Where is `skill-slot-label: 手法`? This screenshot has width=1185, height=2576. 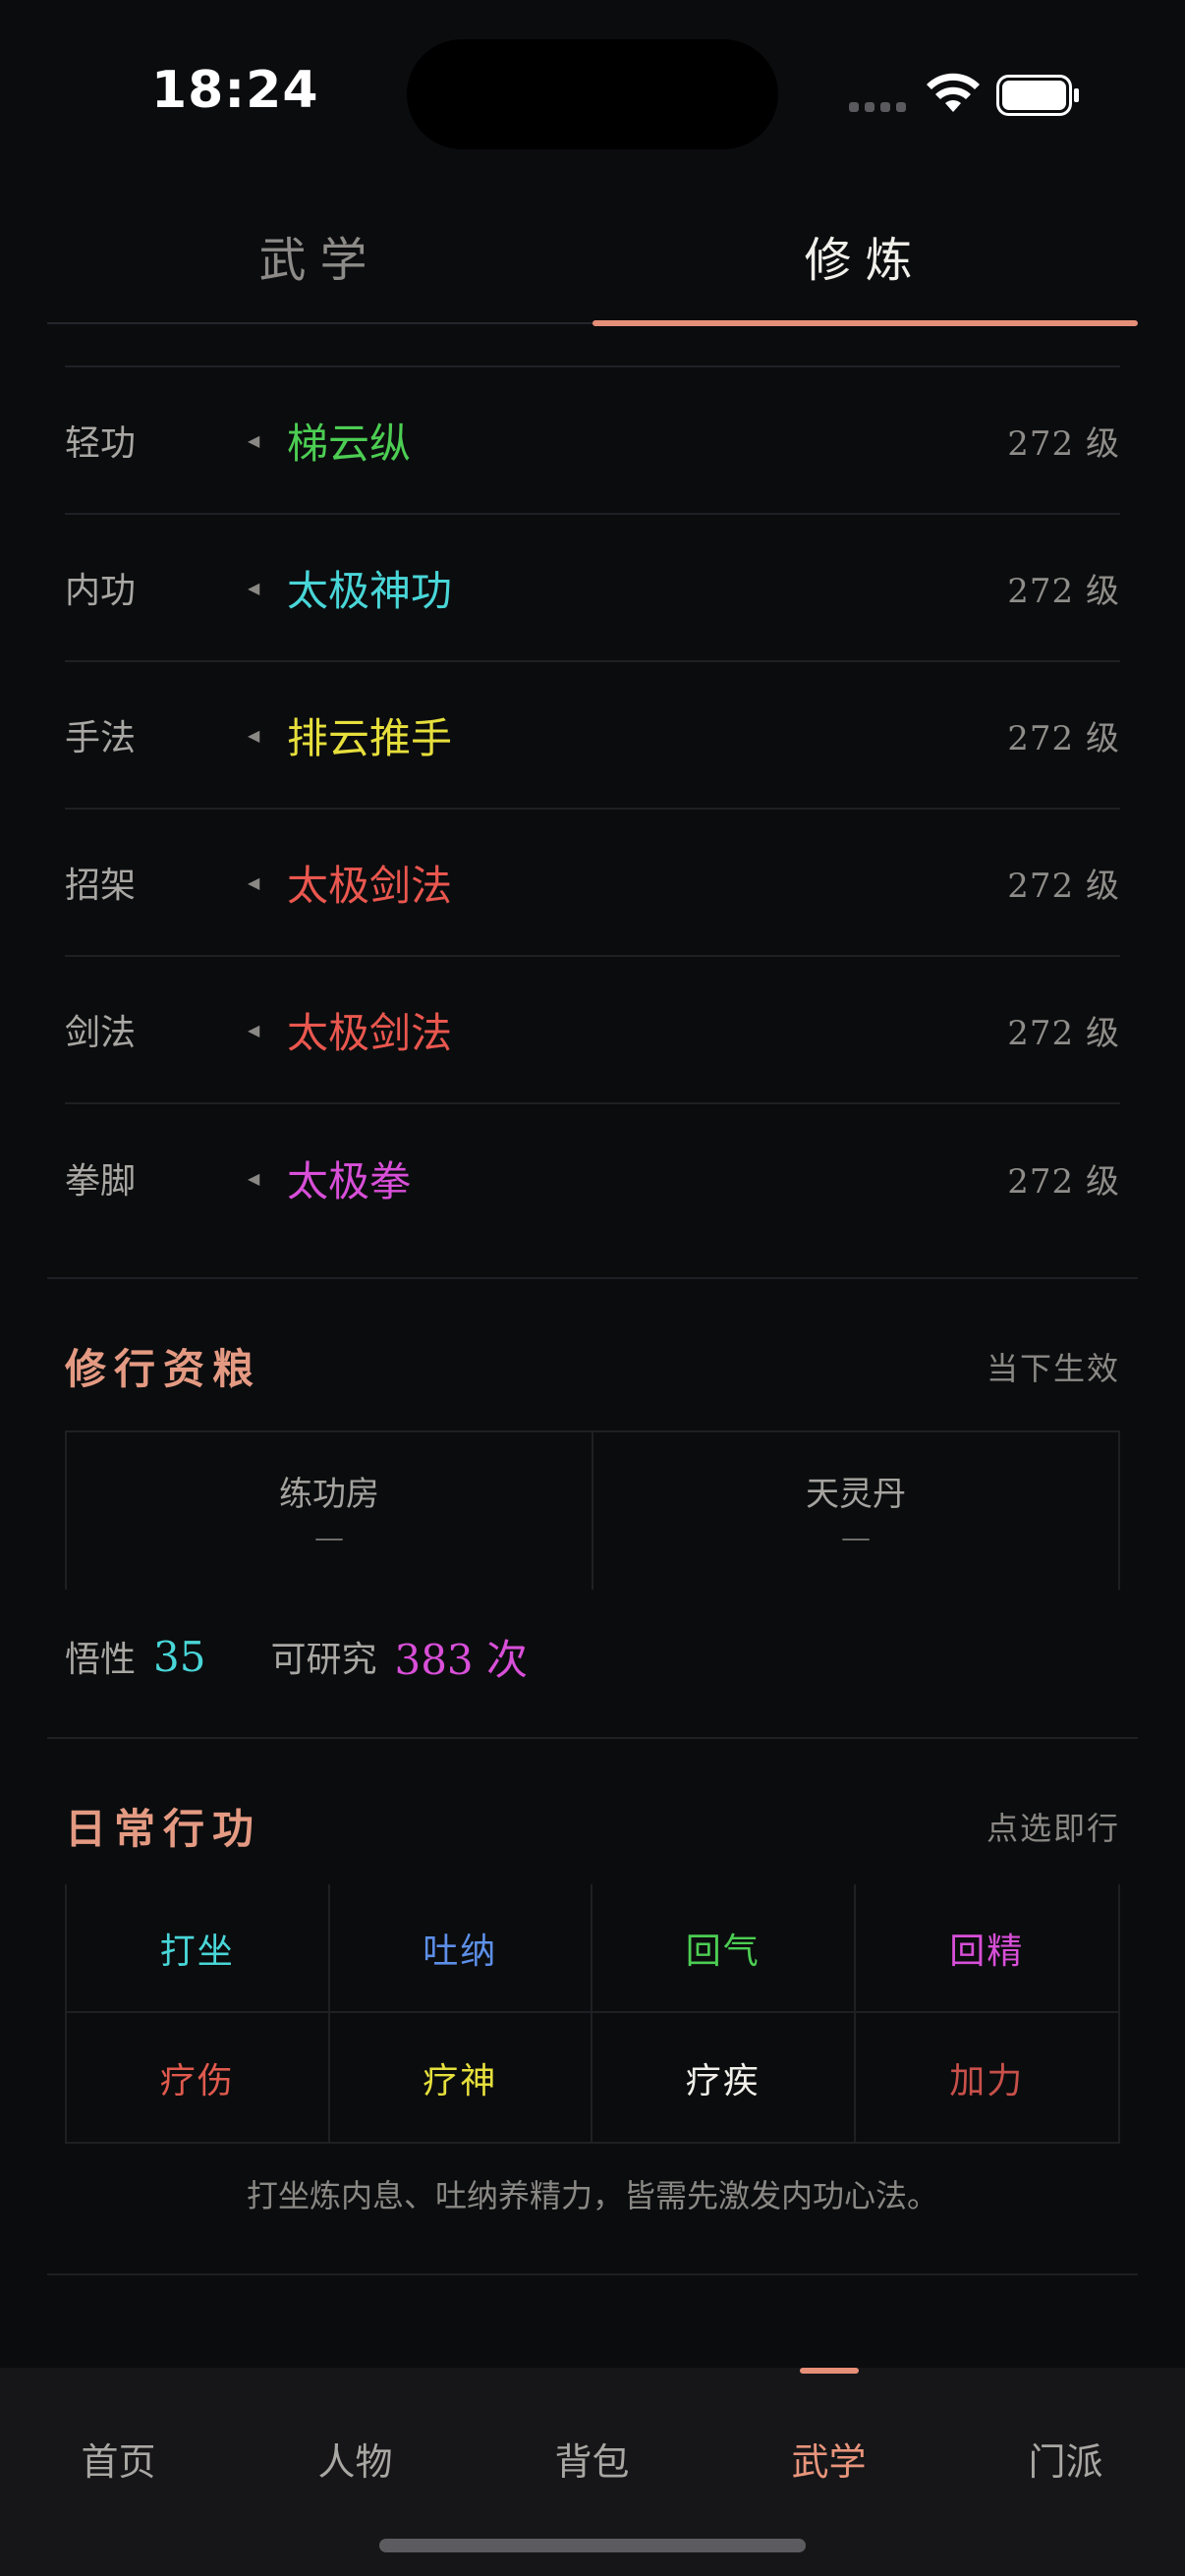
skill-slot-label: 手法 is located at coordinates (101, 738).